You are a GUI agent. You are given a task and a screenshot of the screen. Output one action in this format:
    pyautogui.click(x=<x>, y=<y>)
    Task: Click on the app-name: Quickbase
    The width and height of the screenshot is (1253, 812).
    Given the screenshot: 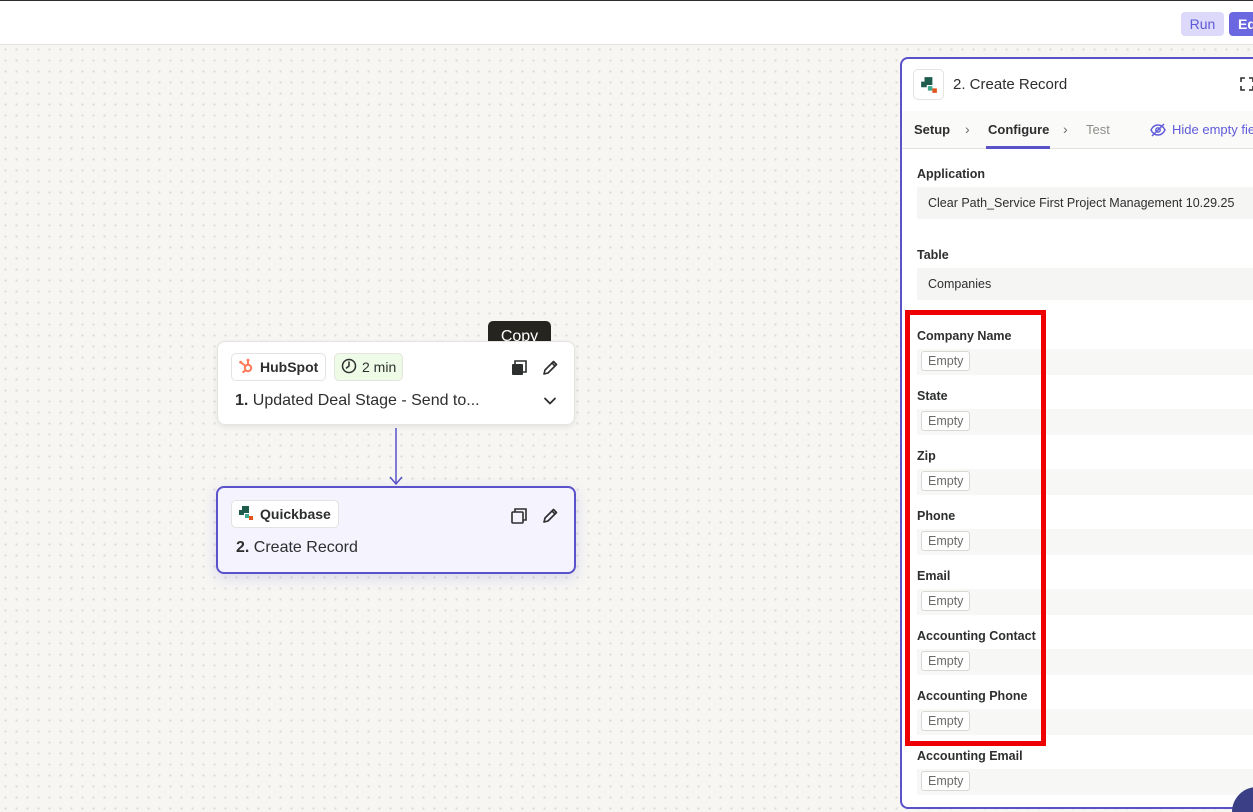 What is the action you would take?
    pyautogui.click(x=295, y=514)
    